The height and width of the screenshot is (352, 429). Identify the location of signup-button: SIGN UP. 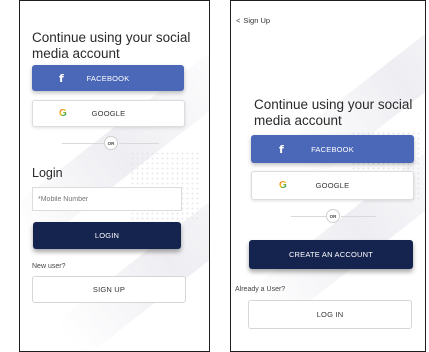
(109, 289).